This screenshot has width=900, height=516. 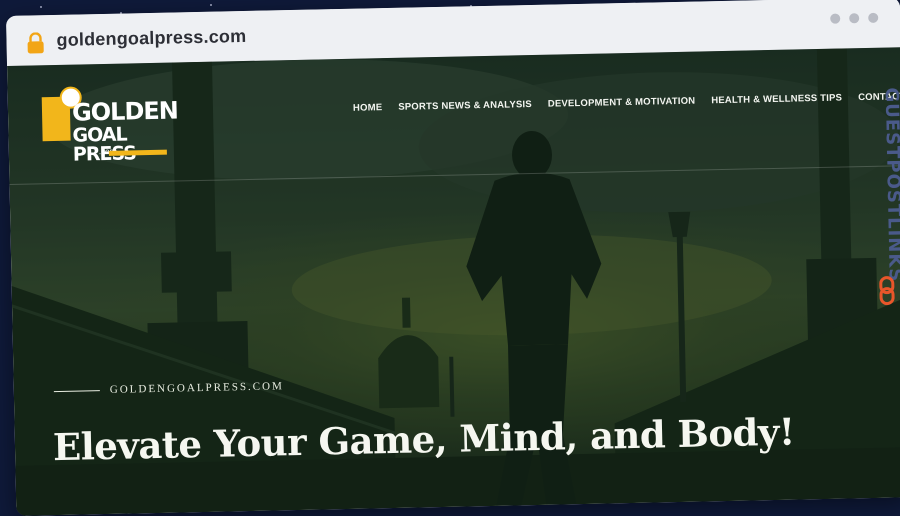 I want to click on address-bar-url: goldengoalpress.com, so click(x=151, y=38).